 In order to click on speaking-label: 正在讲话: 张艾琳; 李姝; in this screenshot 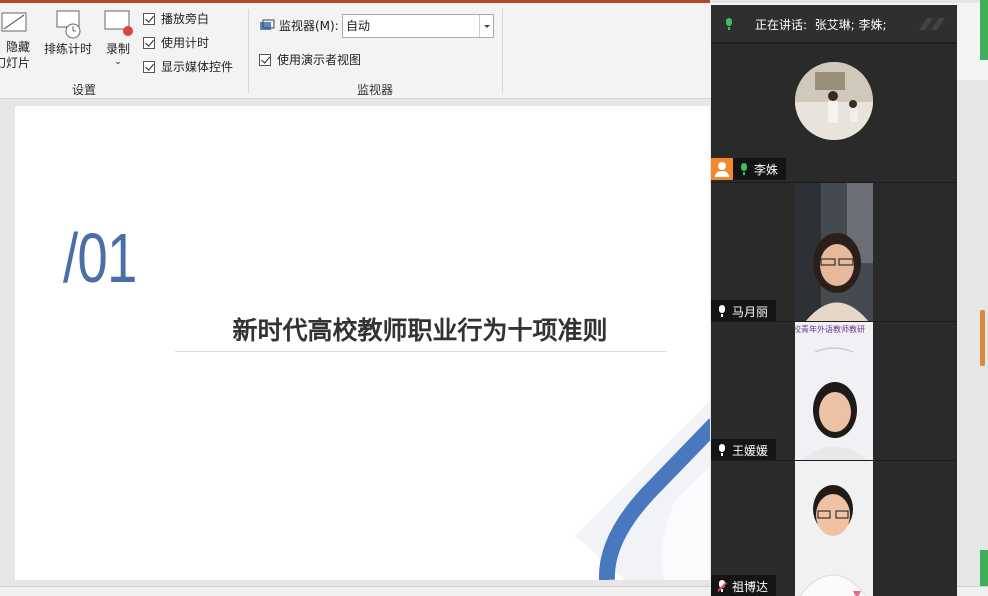, I will do `click(821, 25)`.